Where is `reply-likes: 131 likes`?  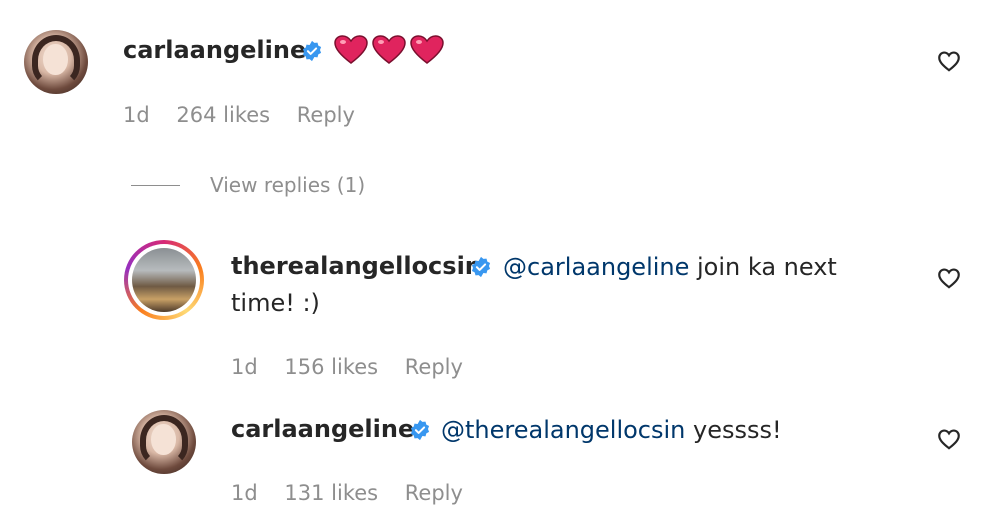 reply-likes: 131 likes is located at coordinates (331, 493).